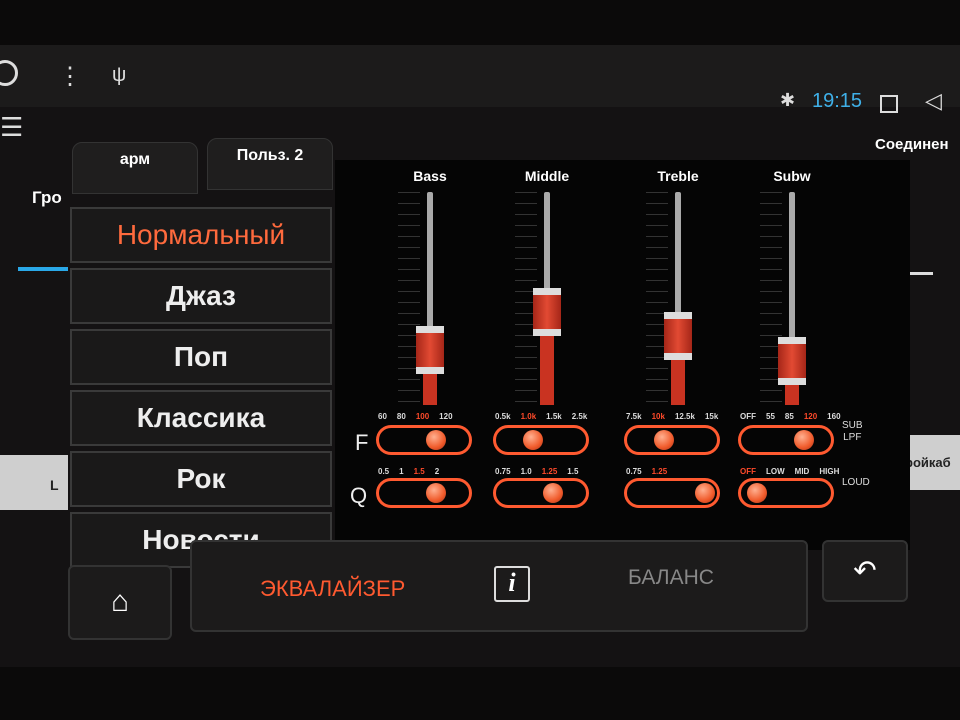 The width and height of the screenshot is (960, 720). Describe the element at coordinates (912, 144) in the screenshot. I see `connection-label: Соединен` at that location.